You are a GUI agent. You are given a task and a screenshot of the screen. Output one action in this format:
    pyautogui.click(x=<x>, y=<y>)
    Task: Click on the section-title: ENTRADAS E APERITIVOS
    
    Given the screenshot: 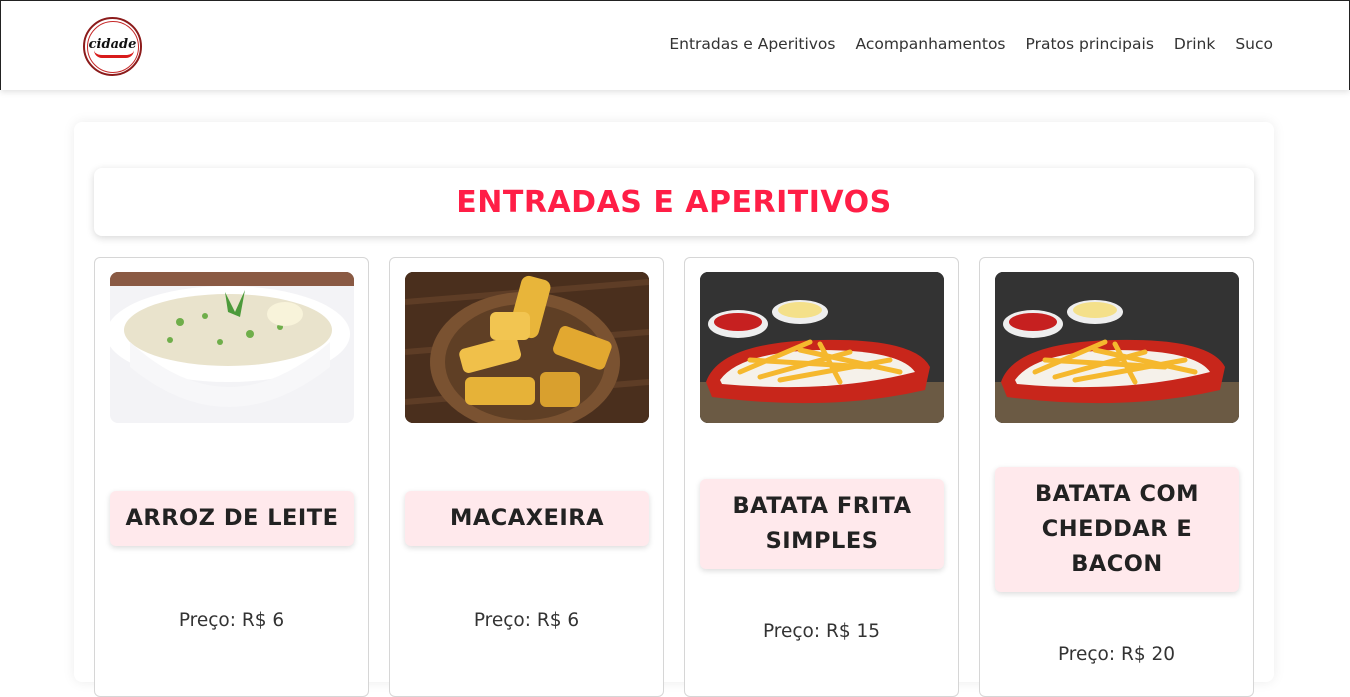 What is the action you would take?
    pyautogui.click(x=674, y=202)
    